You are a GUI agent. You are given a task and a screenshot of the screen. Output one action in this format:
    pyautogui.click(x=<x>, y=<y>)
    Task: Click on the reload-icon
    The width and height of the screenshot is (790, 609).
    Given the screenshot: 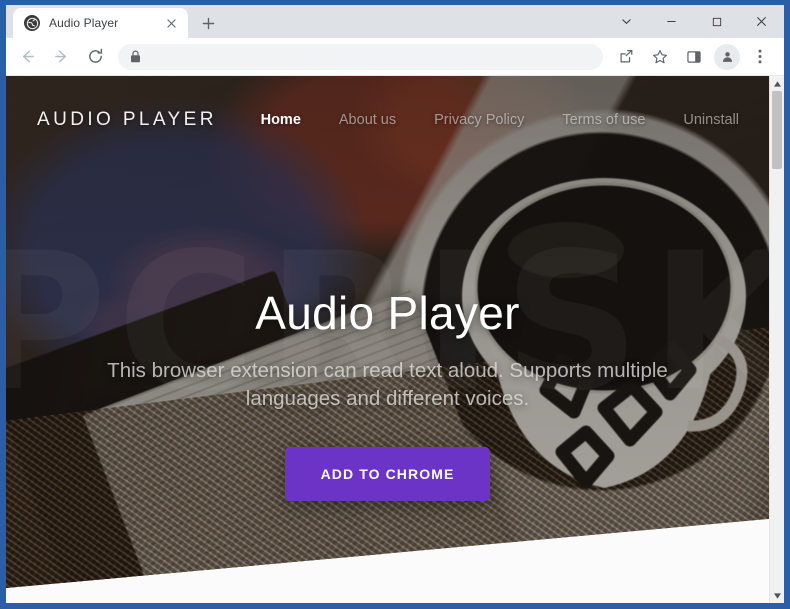 What is the action you would take?
    pyautogui.click(x=95, y=57)
    